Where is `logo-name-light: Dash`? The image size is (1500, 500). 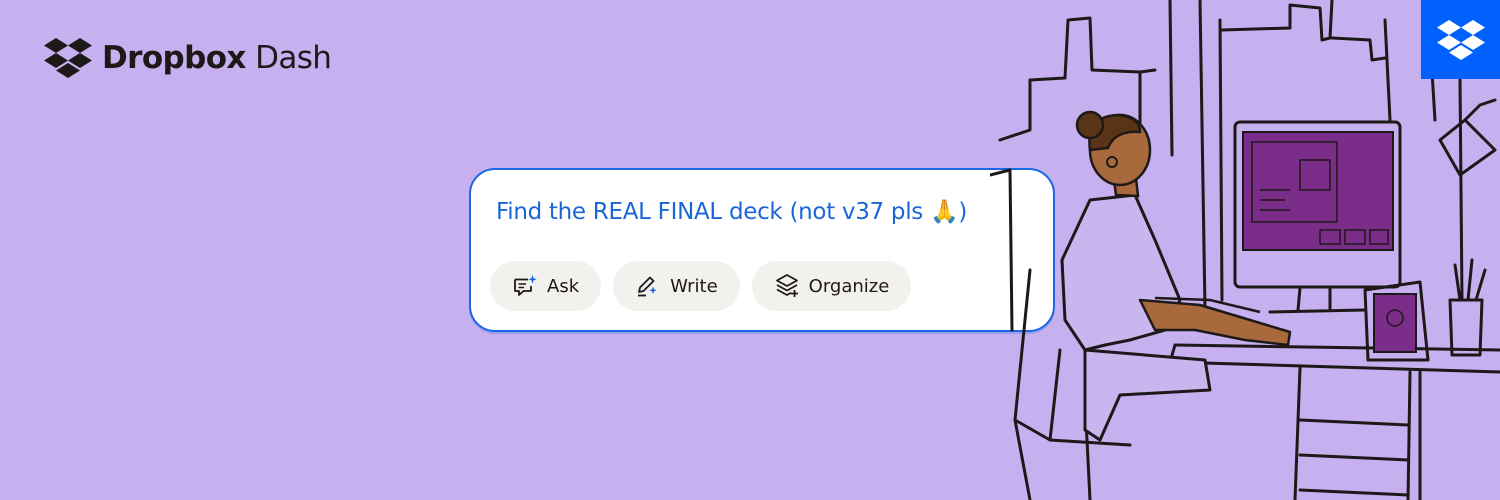
logo-name-light: Dash is located at coordinates (293, 57).